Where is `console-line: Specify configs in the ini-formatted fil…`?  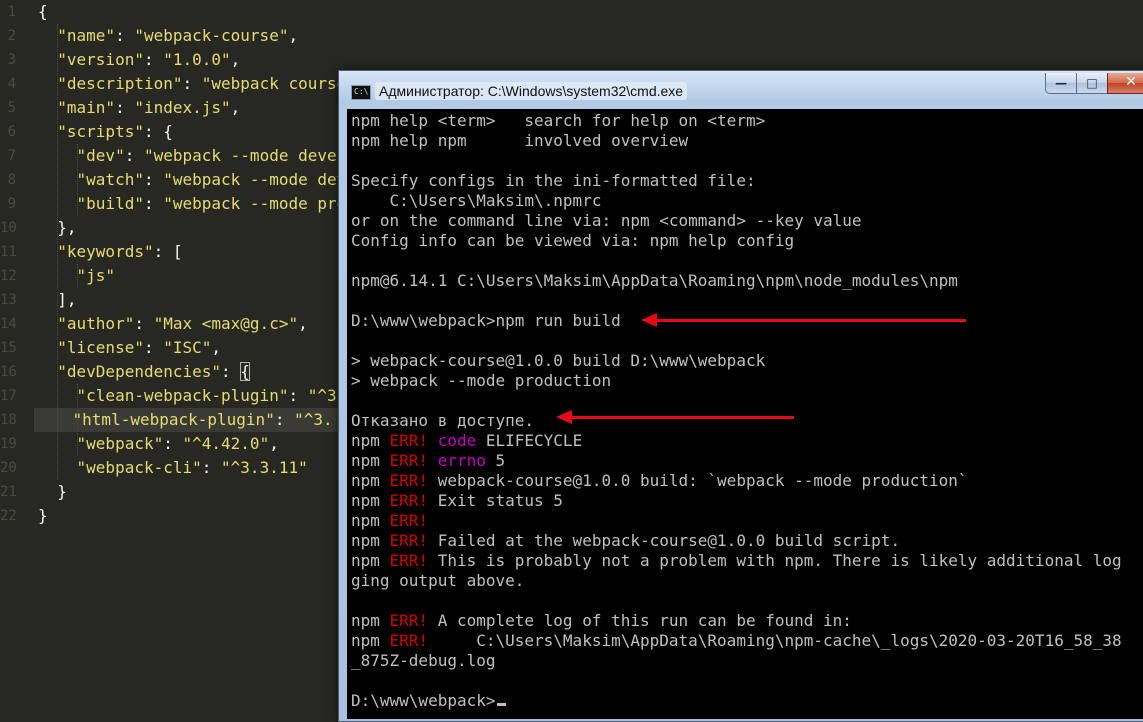
console-line: Specify configs in the ini-formatted fil… is located at coordinates (553, 181).